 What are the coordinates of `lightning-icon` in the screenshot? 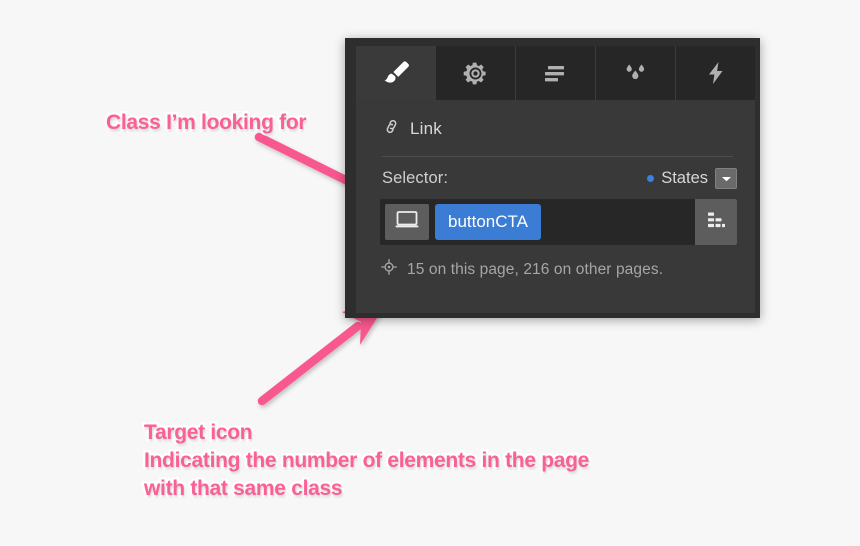 It's located at (716, 73).